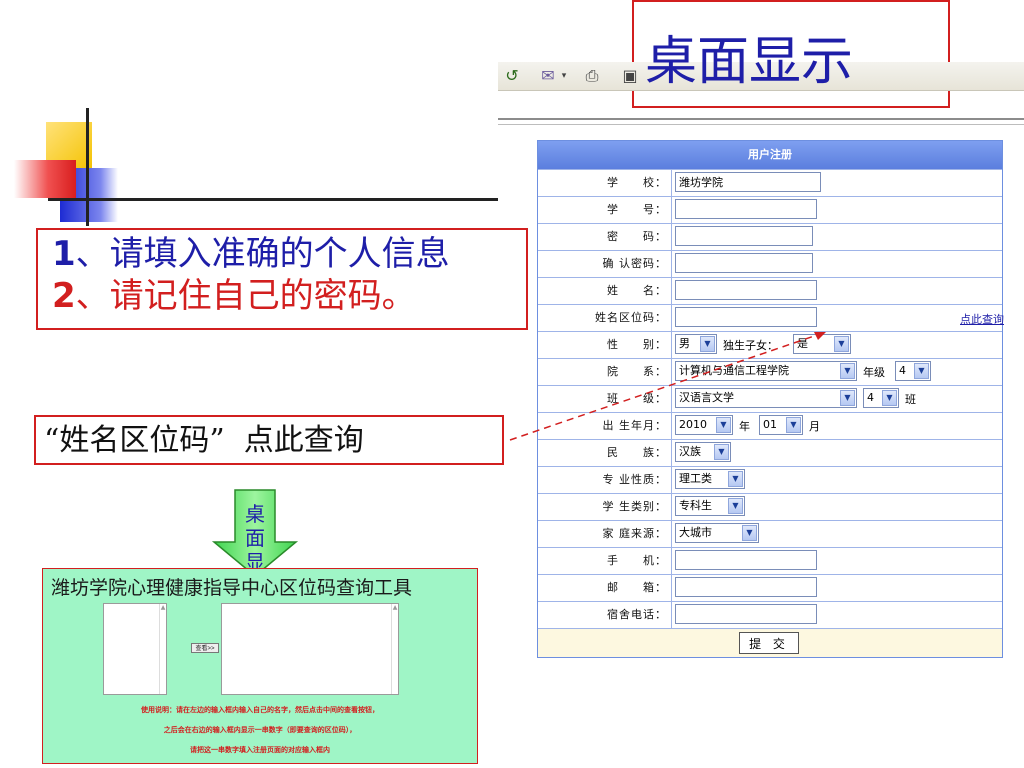 The image size is (1024, 768). Describe the element at coordinates (770, 479) in the screenshot. I see `row-major-type: 专 业性质： 理工类 ▼` at that location.